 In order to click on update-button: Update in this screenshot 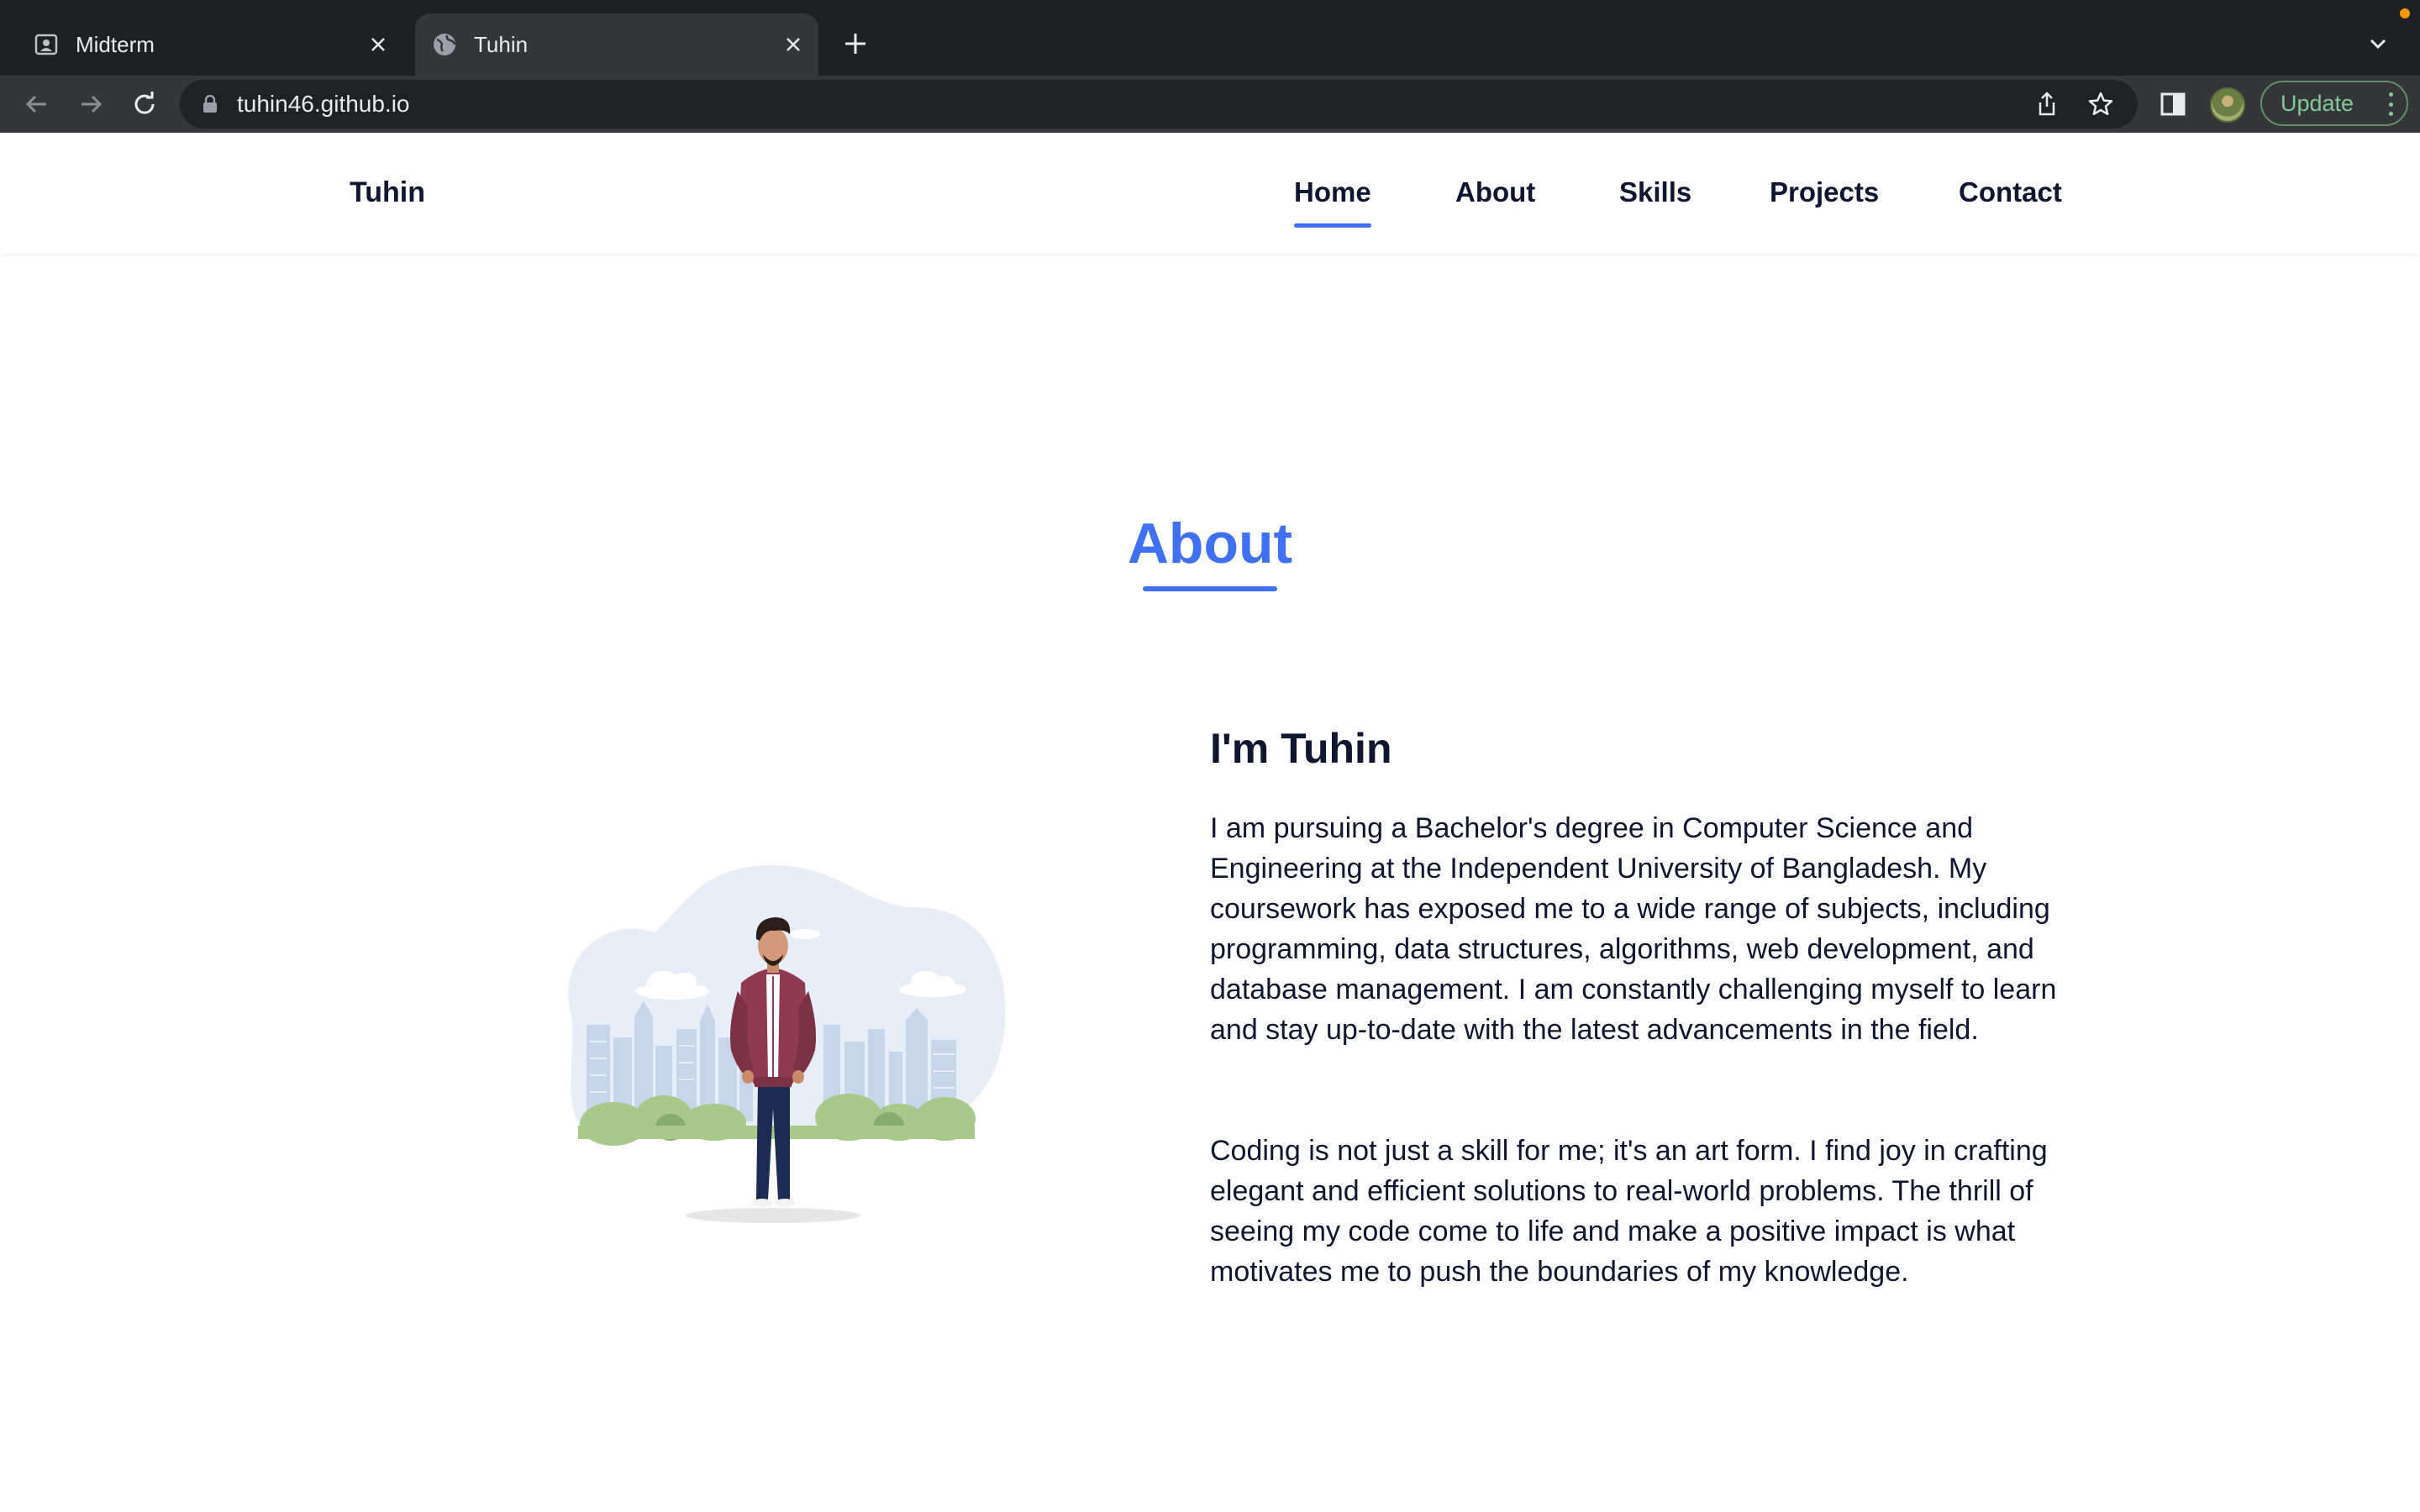, I will do `click(2334, 103)`.